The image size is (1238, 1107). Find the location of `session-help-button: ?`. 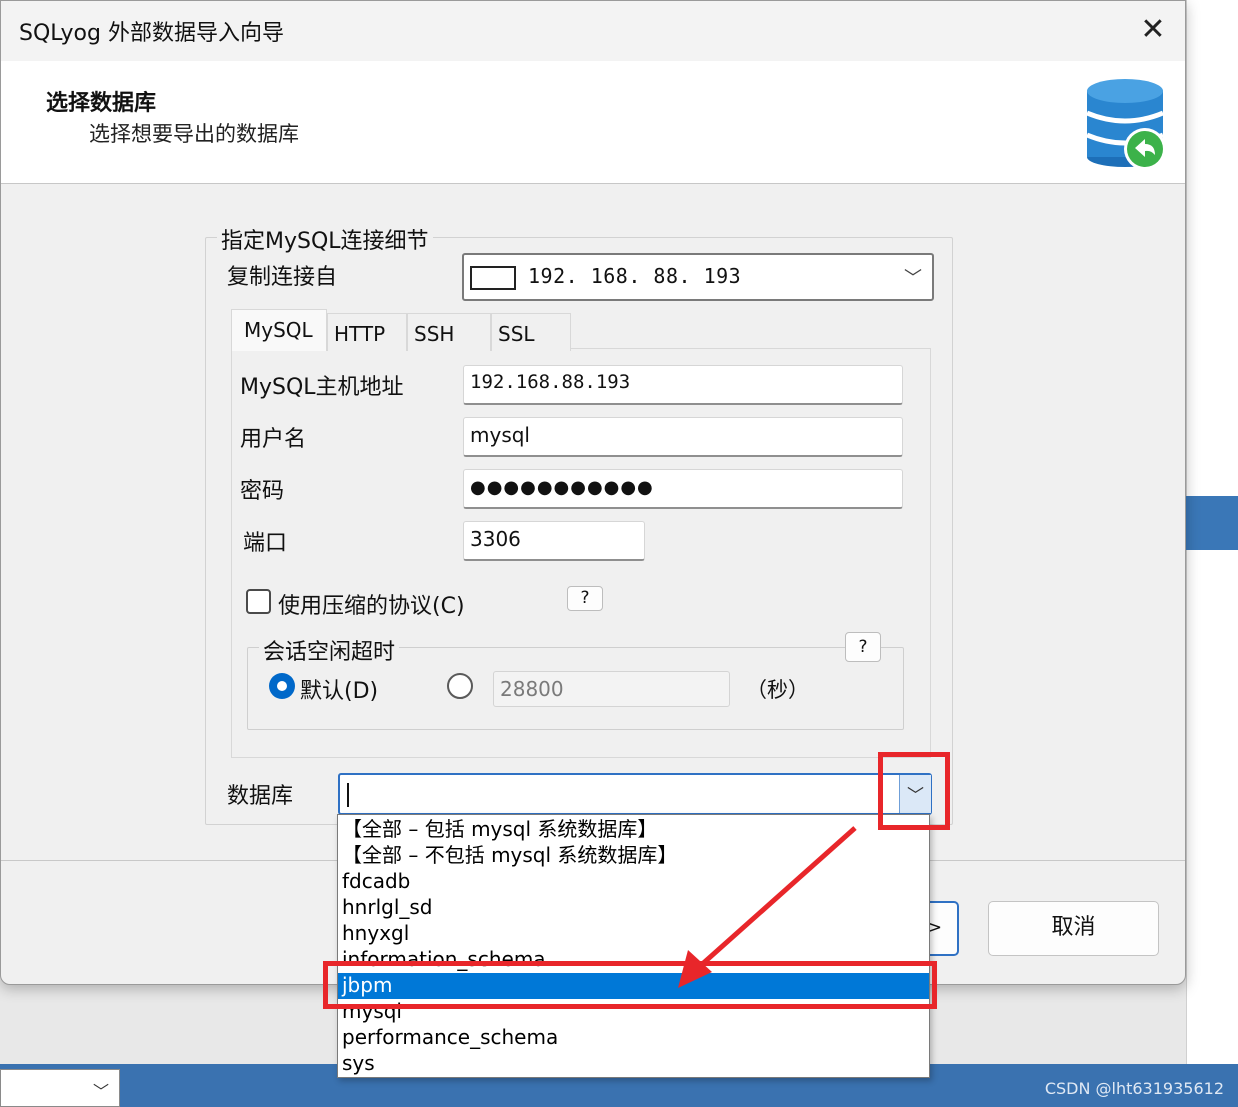

session-help-button: ? is located at coordinates (863, 647).